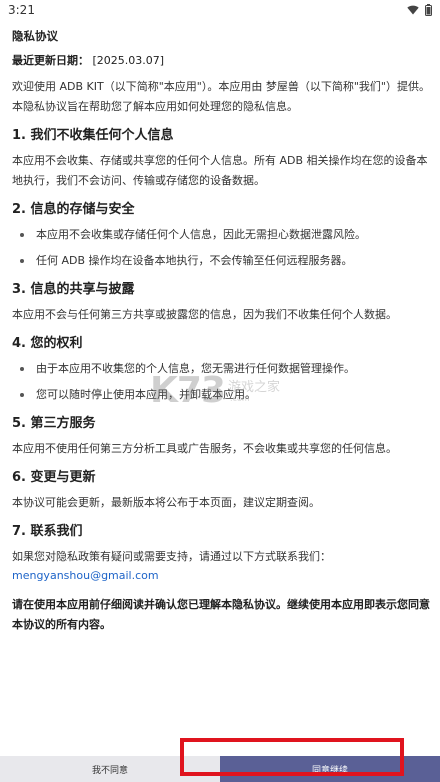 The image size is (440, 782). What do you see at coordinates (204, 314) in the screenshot?
I see `section-paragraph: 本应用不会与任何第三方共享或披露您的信息，因为我们不收集任何个人数据。` at bounding box center [204, 314].